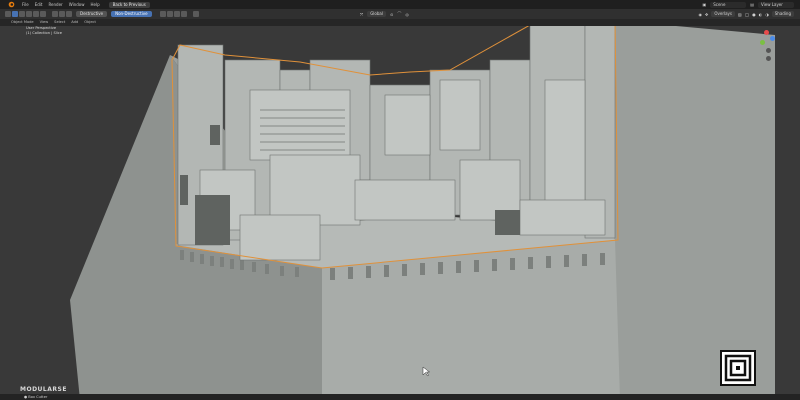 The height and width of the screenshot is (400, 800). What do you see at coordinates (400, 22) in the screenshot?
I see `viewport-header: Object Mode View Select Add Object` at bounding box center [400, 22].